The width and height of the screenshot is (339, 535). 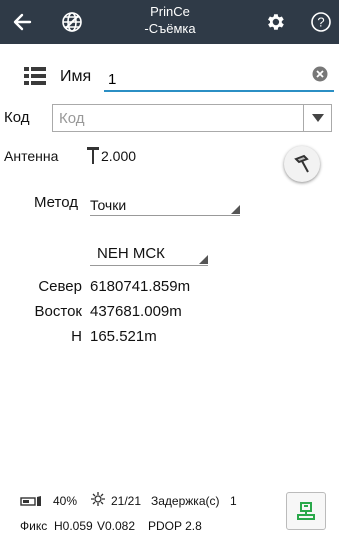 I want to click on battery-percent: 40%, so click(x=65, y=501).